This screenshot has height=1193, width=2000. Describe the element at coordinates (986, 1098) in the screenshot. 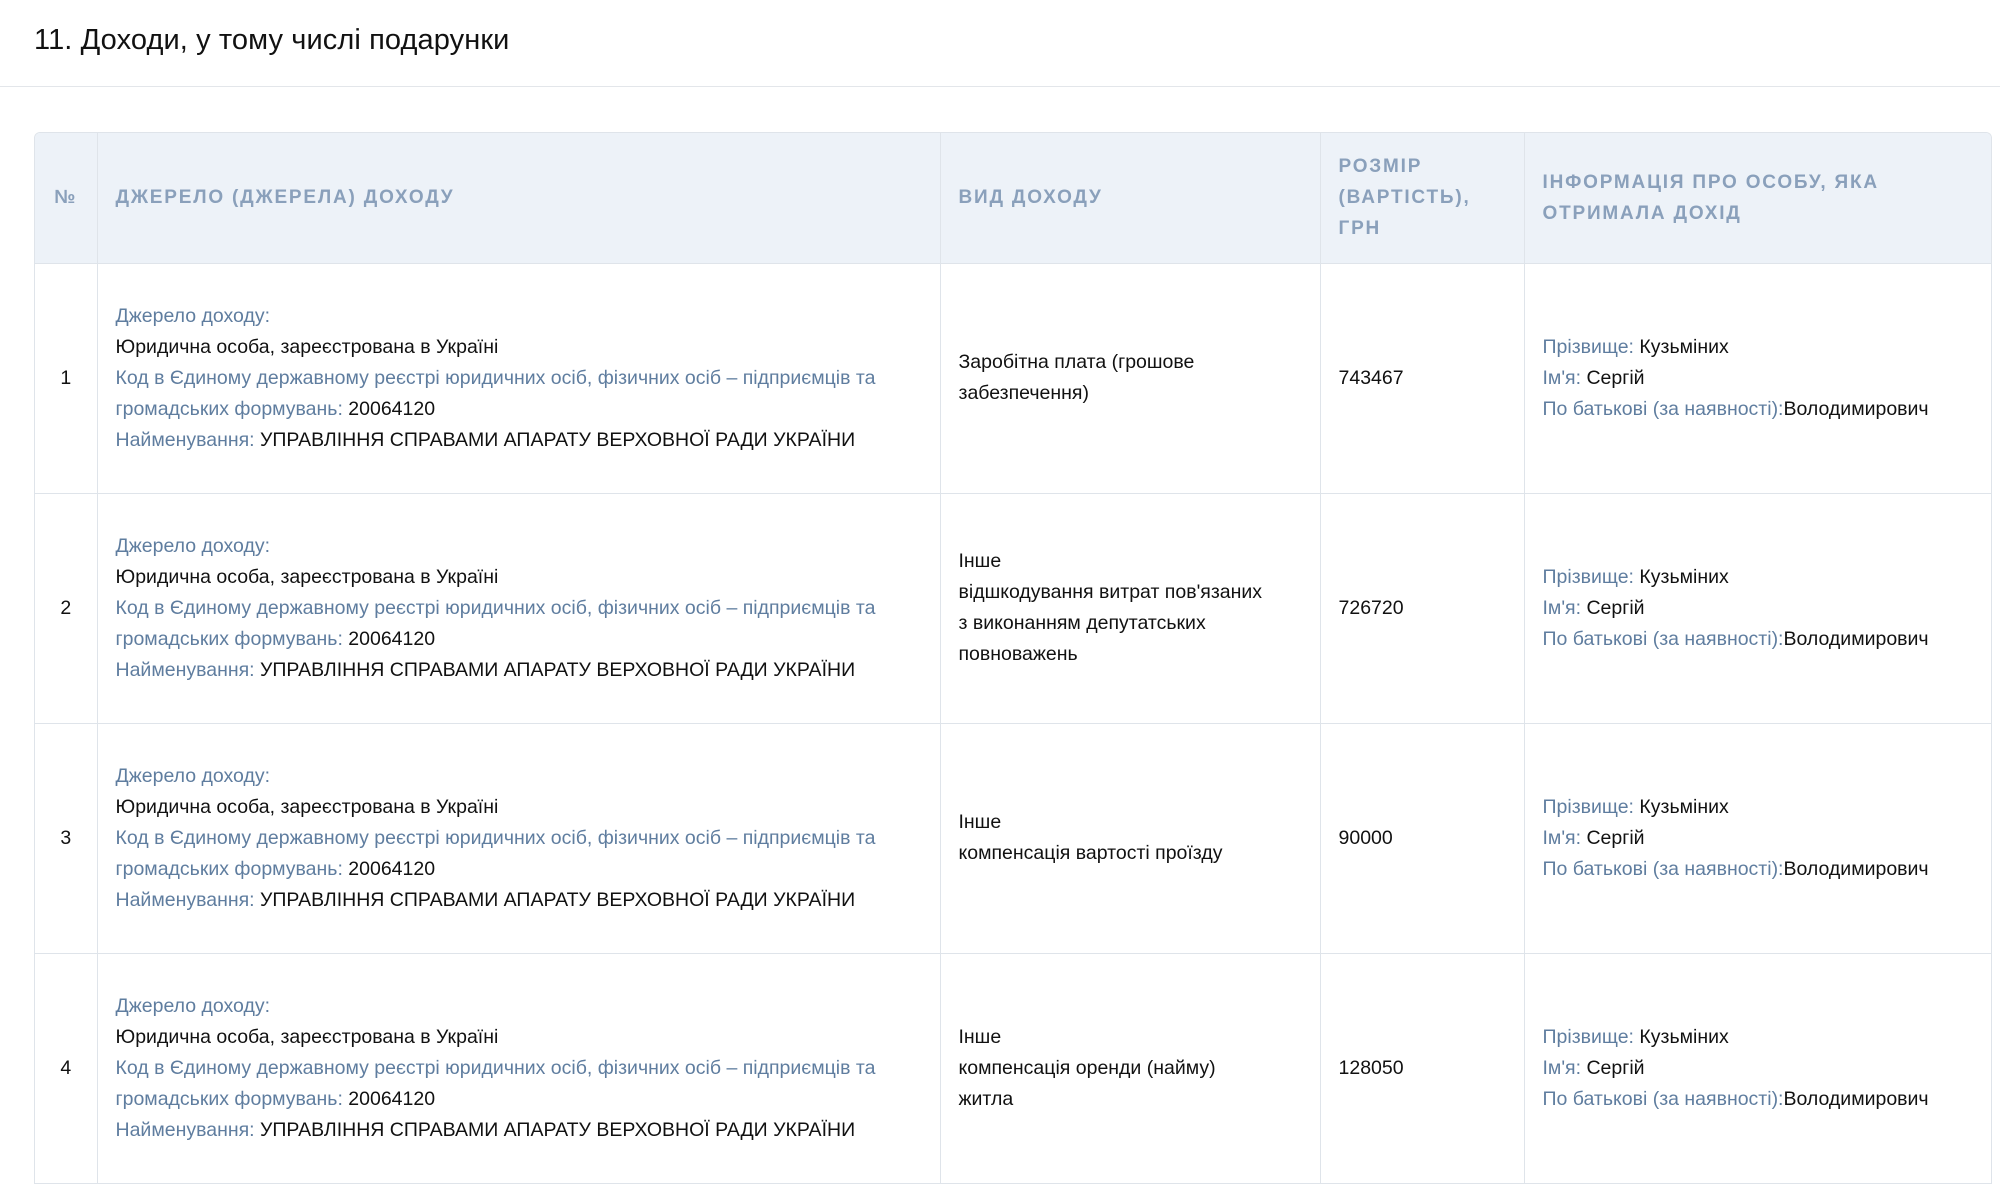

I see `income-type-line: житла` at that location.